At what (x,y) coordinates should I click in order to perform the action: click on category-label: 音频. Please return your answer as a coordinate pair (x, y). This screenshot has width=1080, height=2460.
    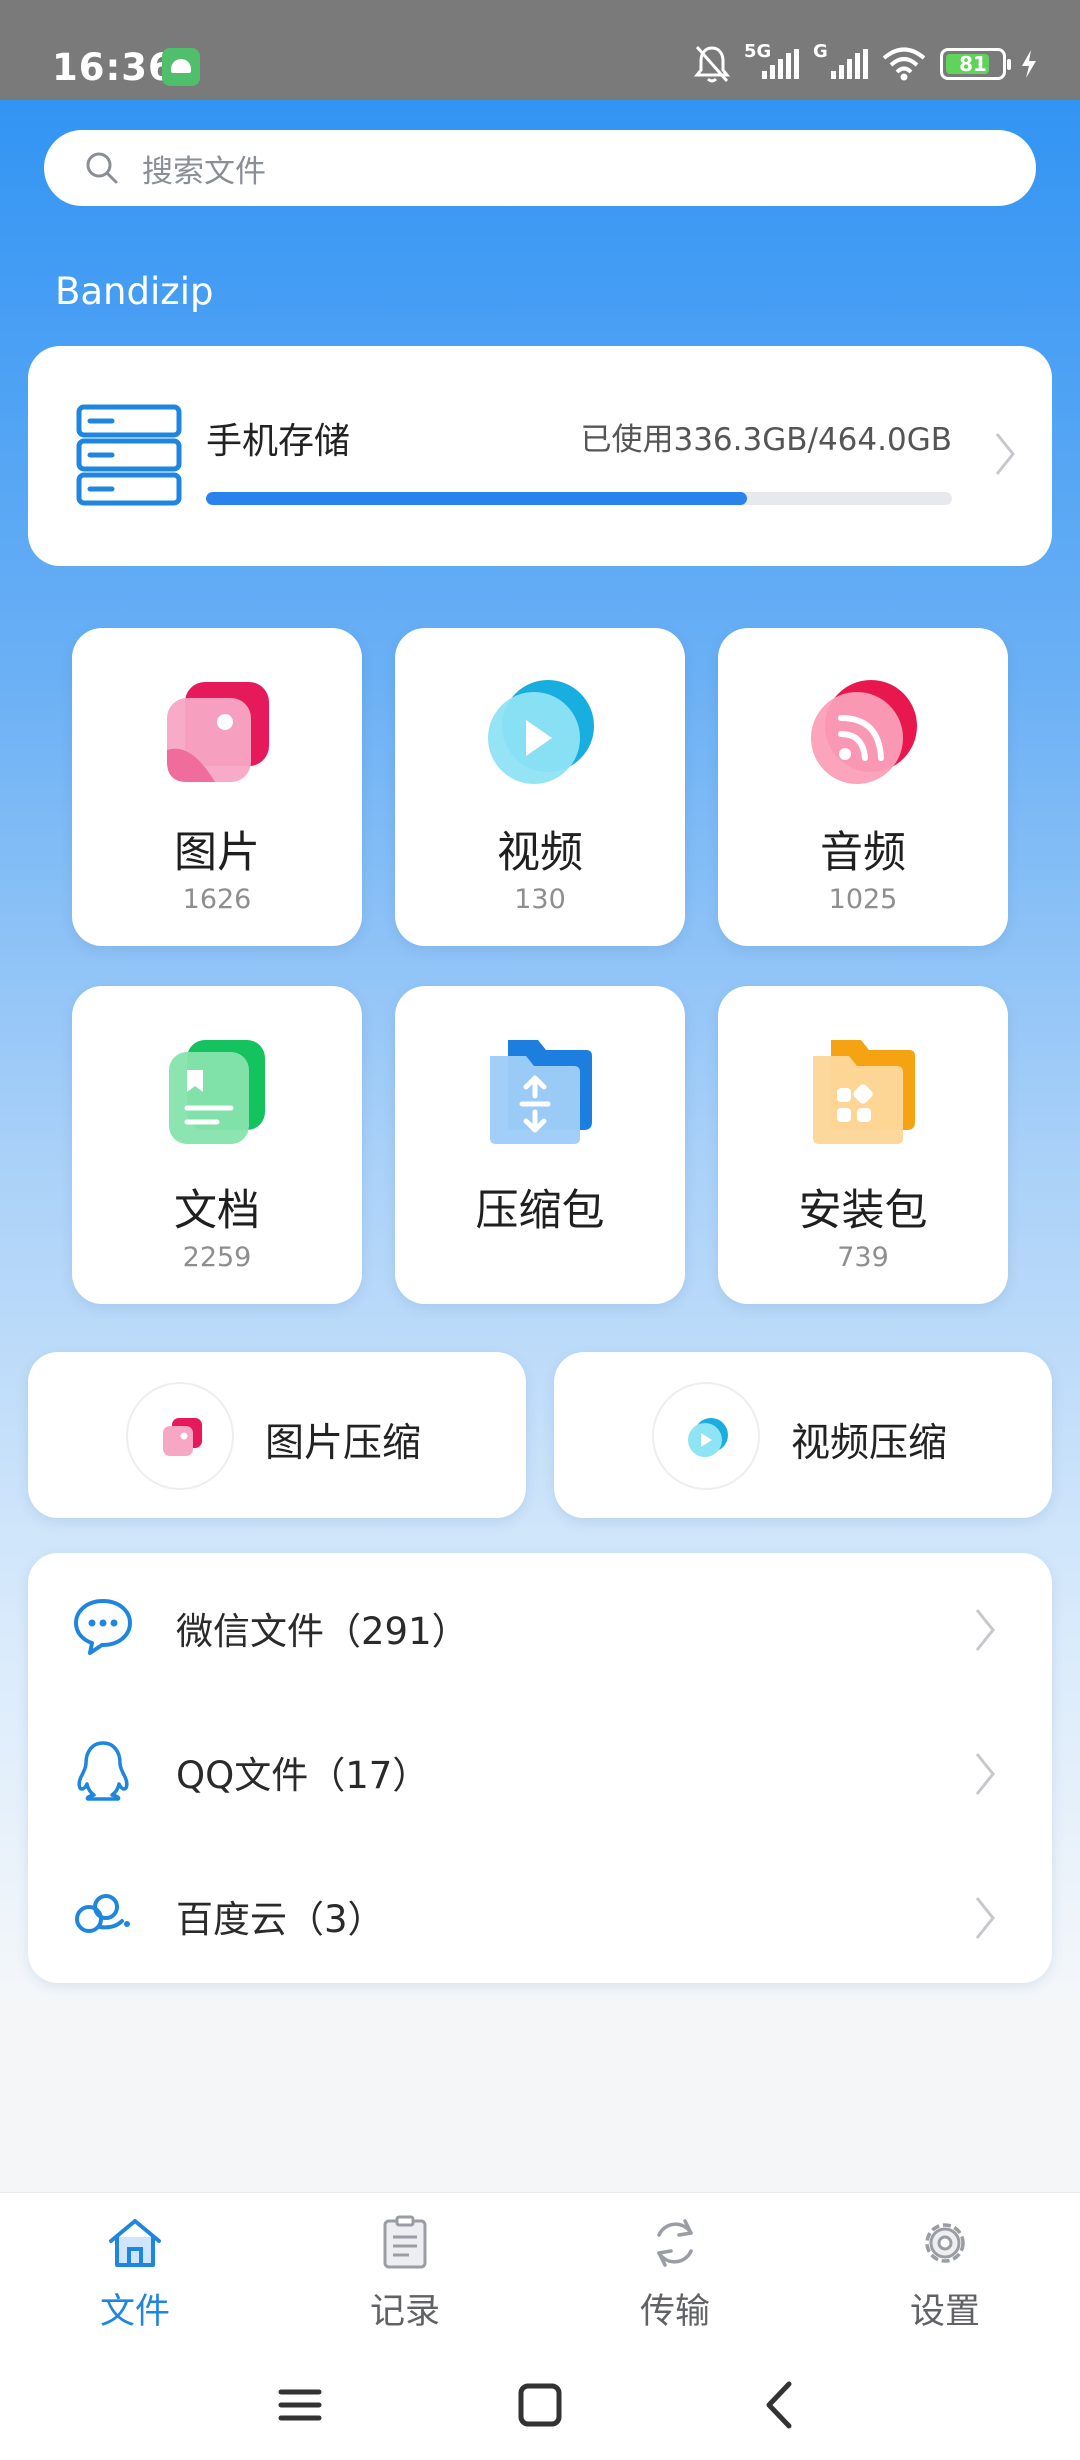
    Looking at the image, I should click on (863, 853).